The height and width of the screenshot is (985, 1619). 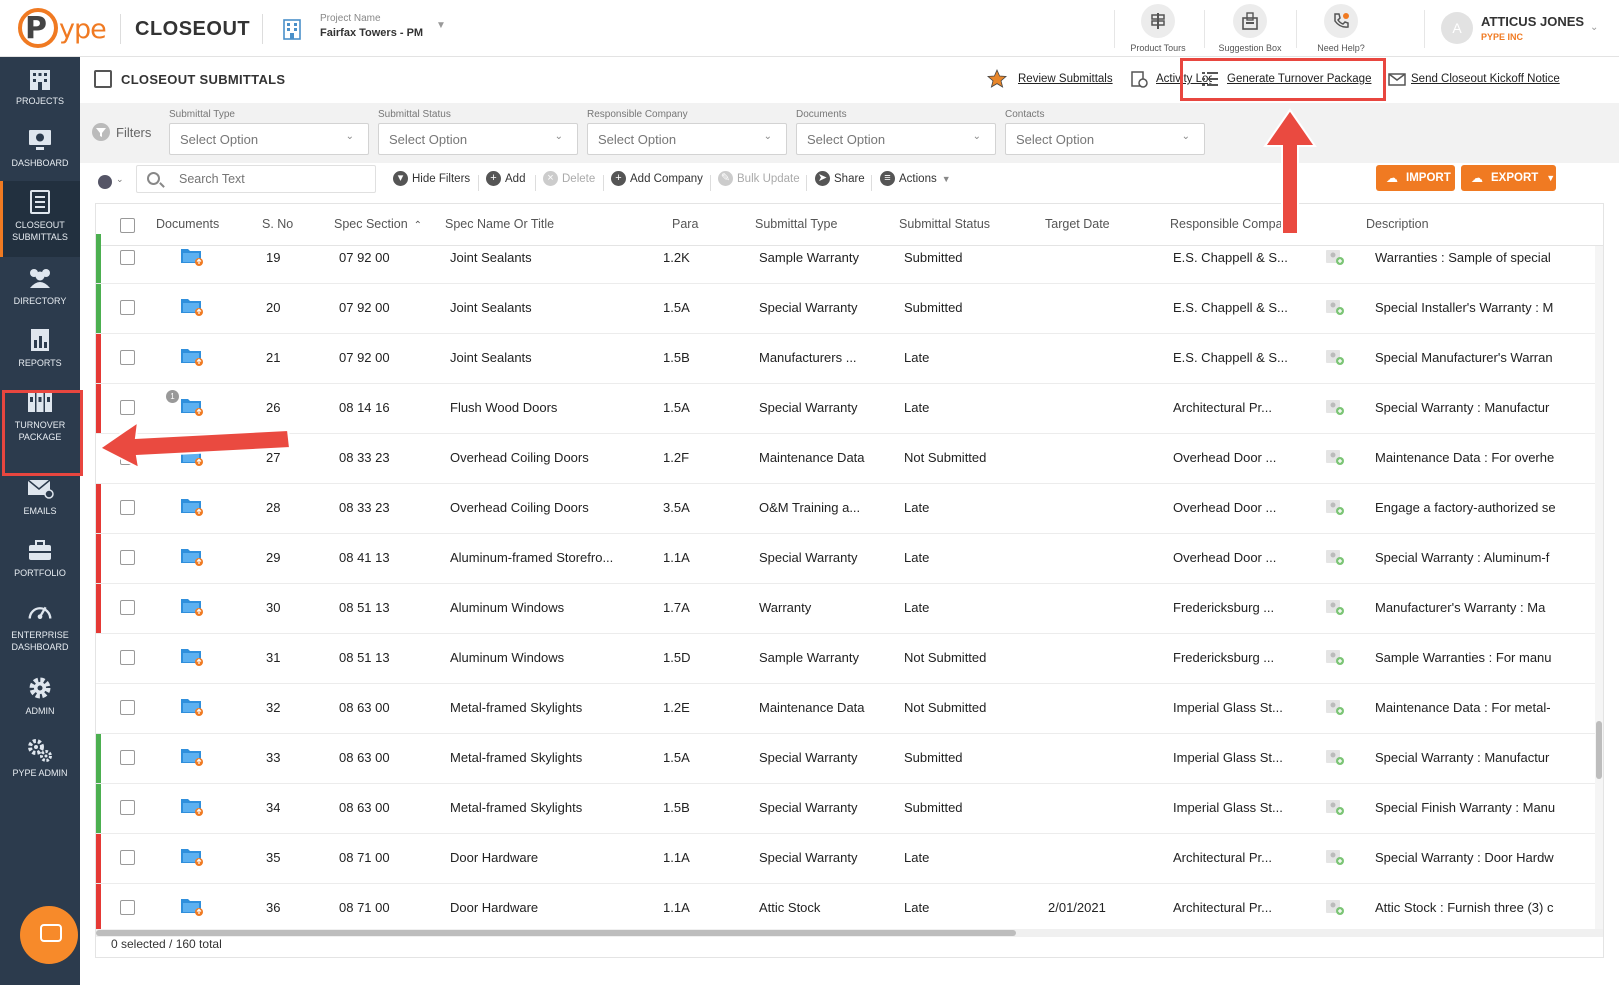 I want to click on need-help-button: Need Help?, so click(x=1341, y=28).